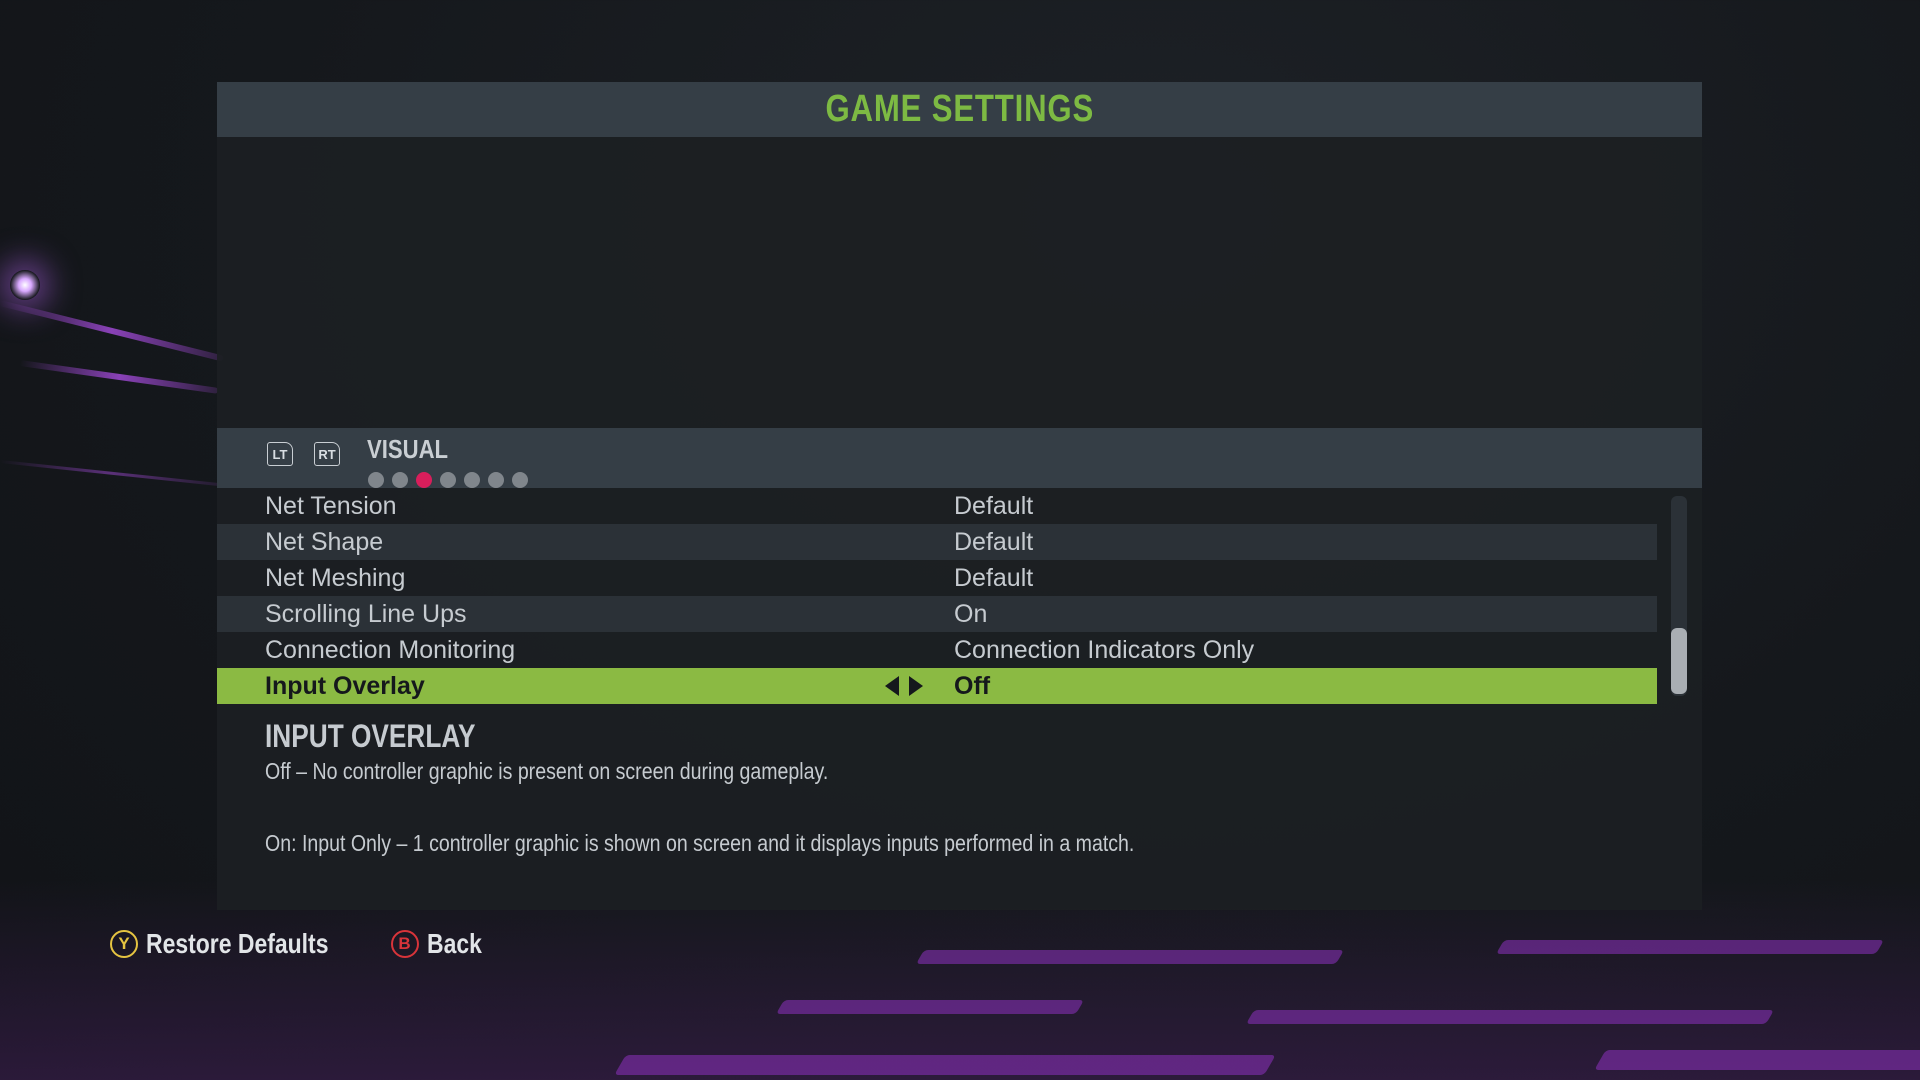 Image resolution: width=1920 pixels, height=1080 pixels. What do you see at coordinates (124, 944) in the screenshot?
I see `y-button-icon: Y` at bounding box center [124, 944].